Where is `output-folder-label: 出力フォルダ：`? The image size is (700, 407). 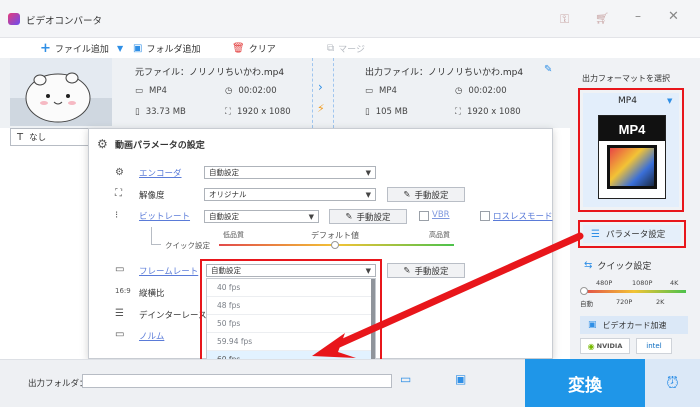
output-folder-label: 出力フォルダ： is located at coordinates (58, 384).